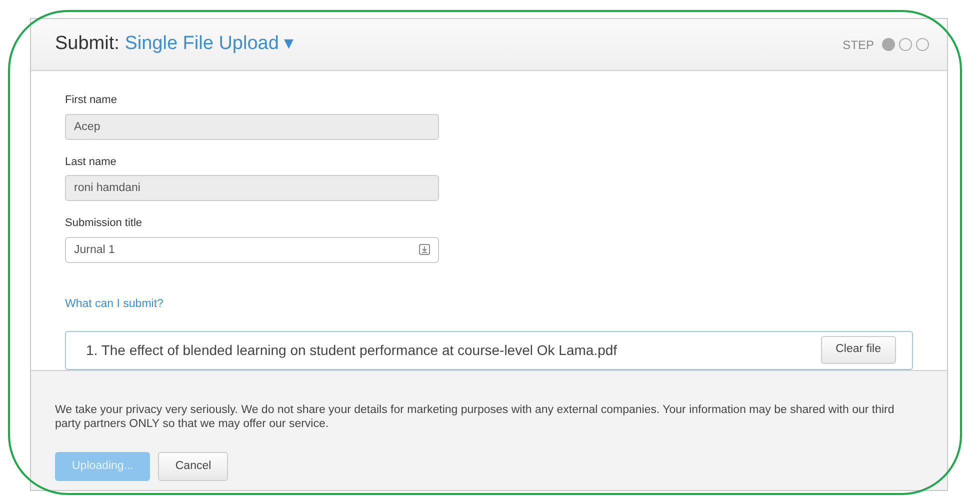  Describe the element at coordinates (193, 466) in the screenshot. I see `cancel-button: Cancel` at that location.